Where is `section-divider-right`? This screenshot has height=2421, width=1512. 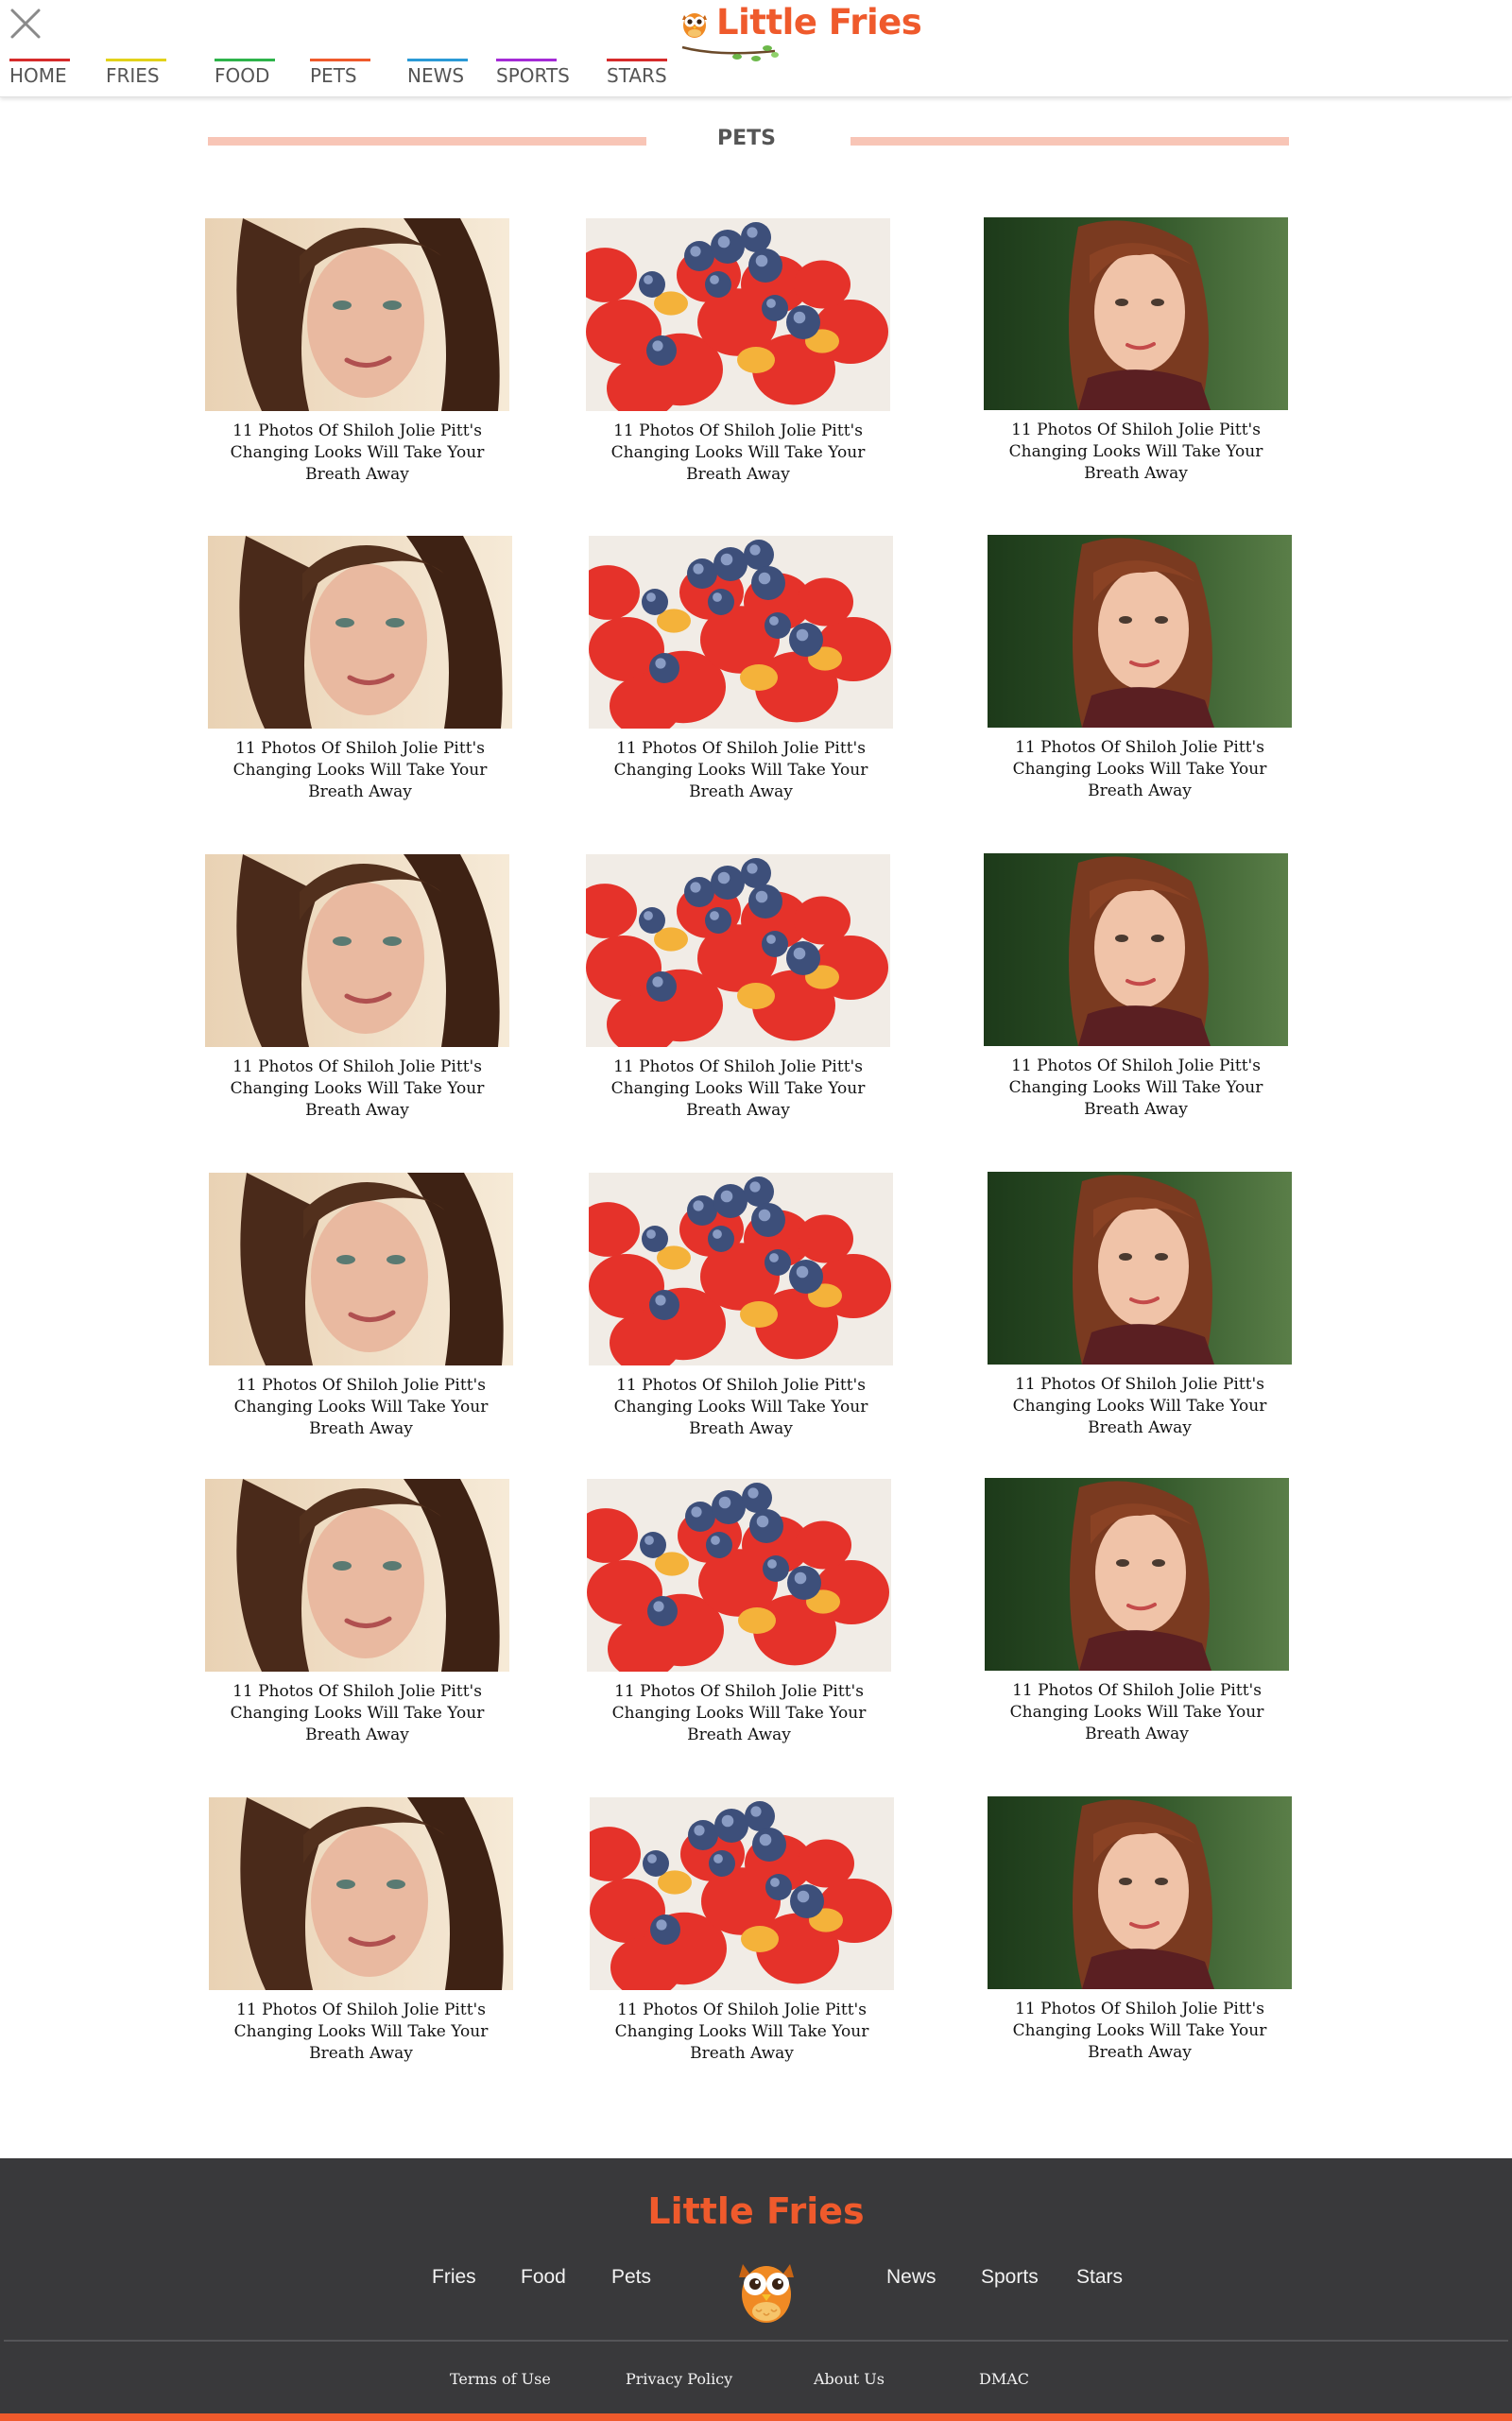
section-divider-right is located at coordinates (1069, 141).